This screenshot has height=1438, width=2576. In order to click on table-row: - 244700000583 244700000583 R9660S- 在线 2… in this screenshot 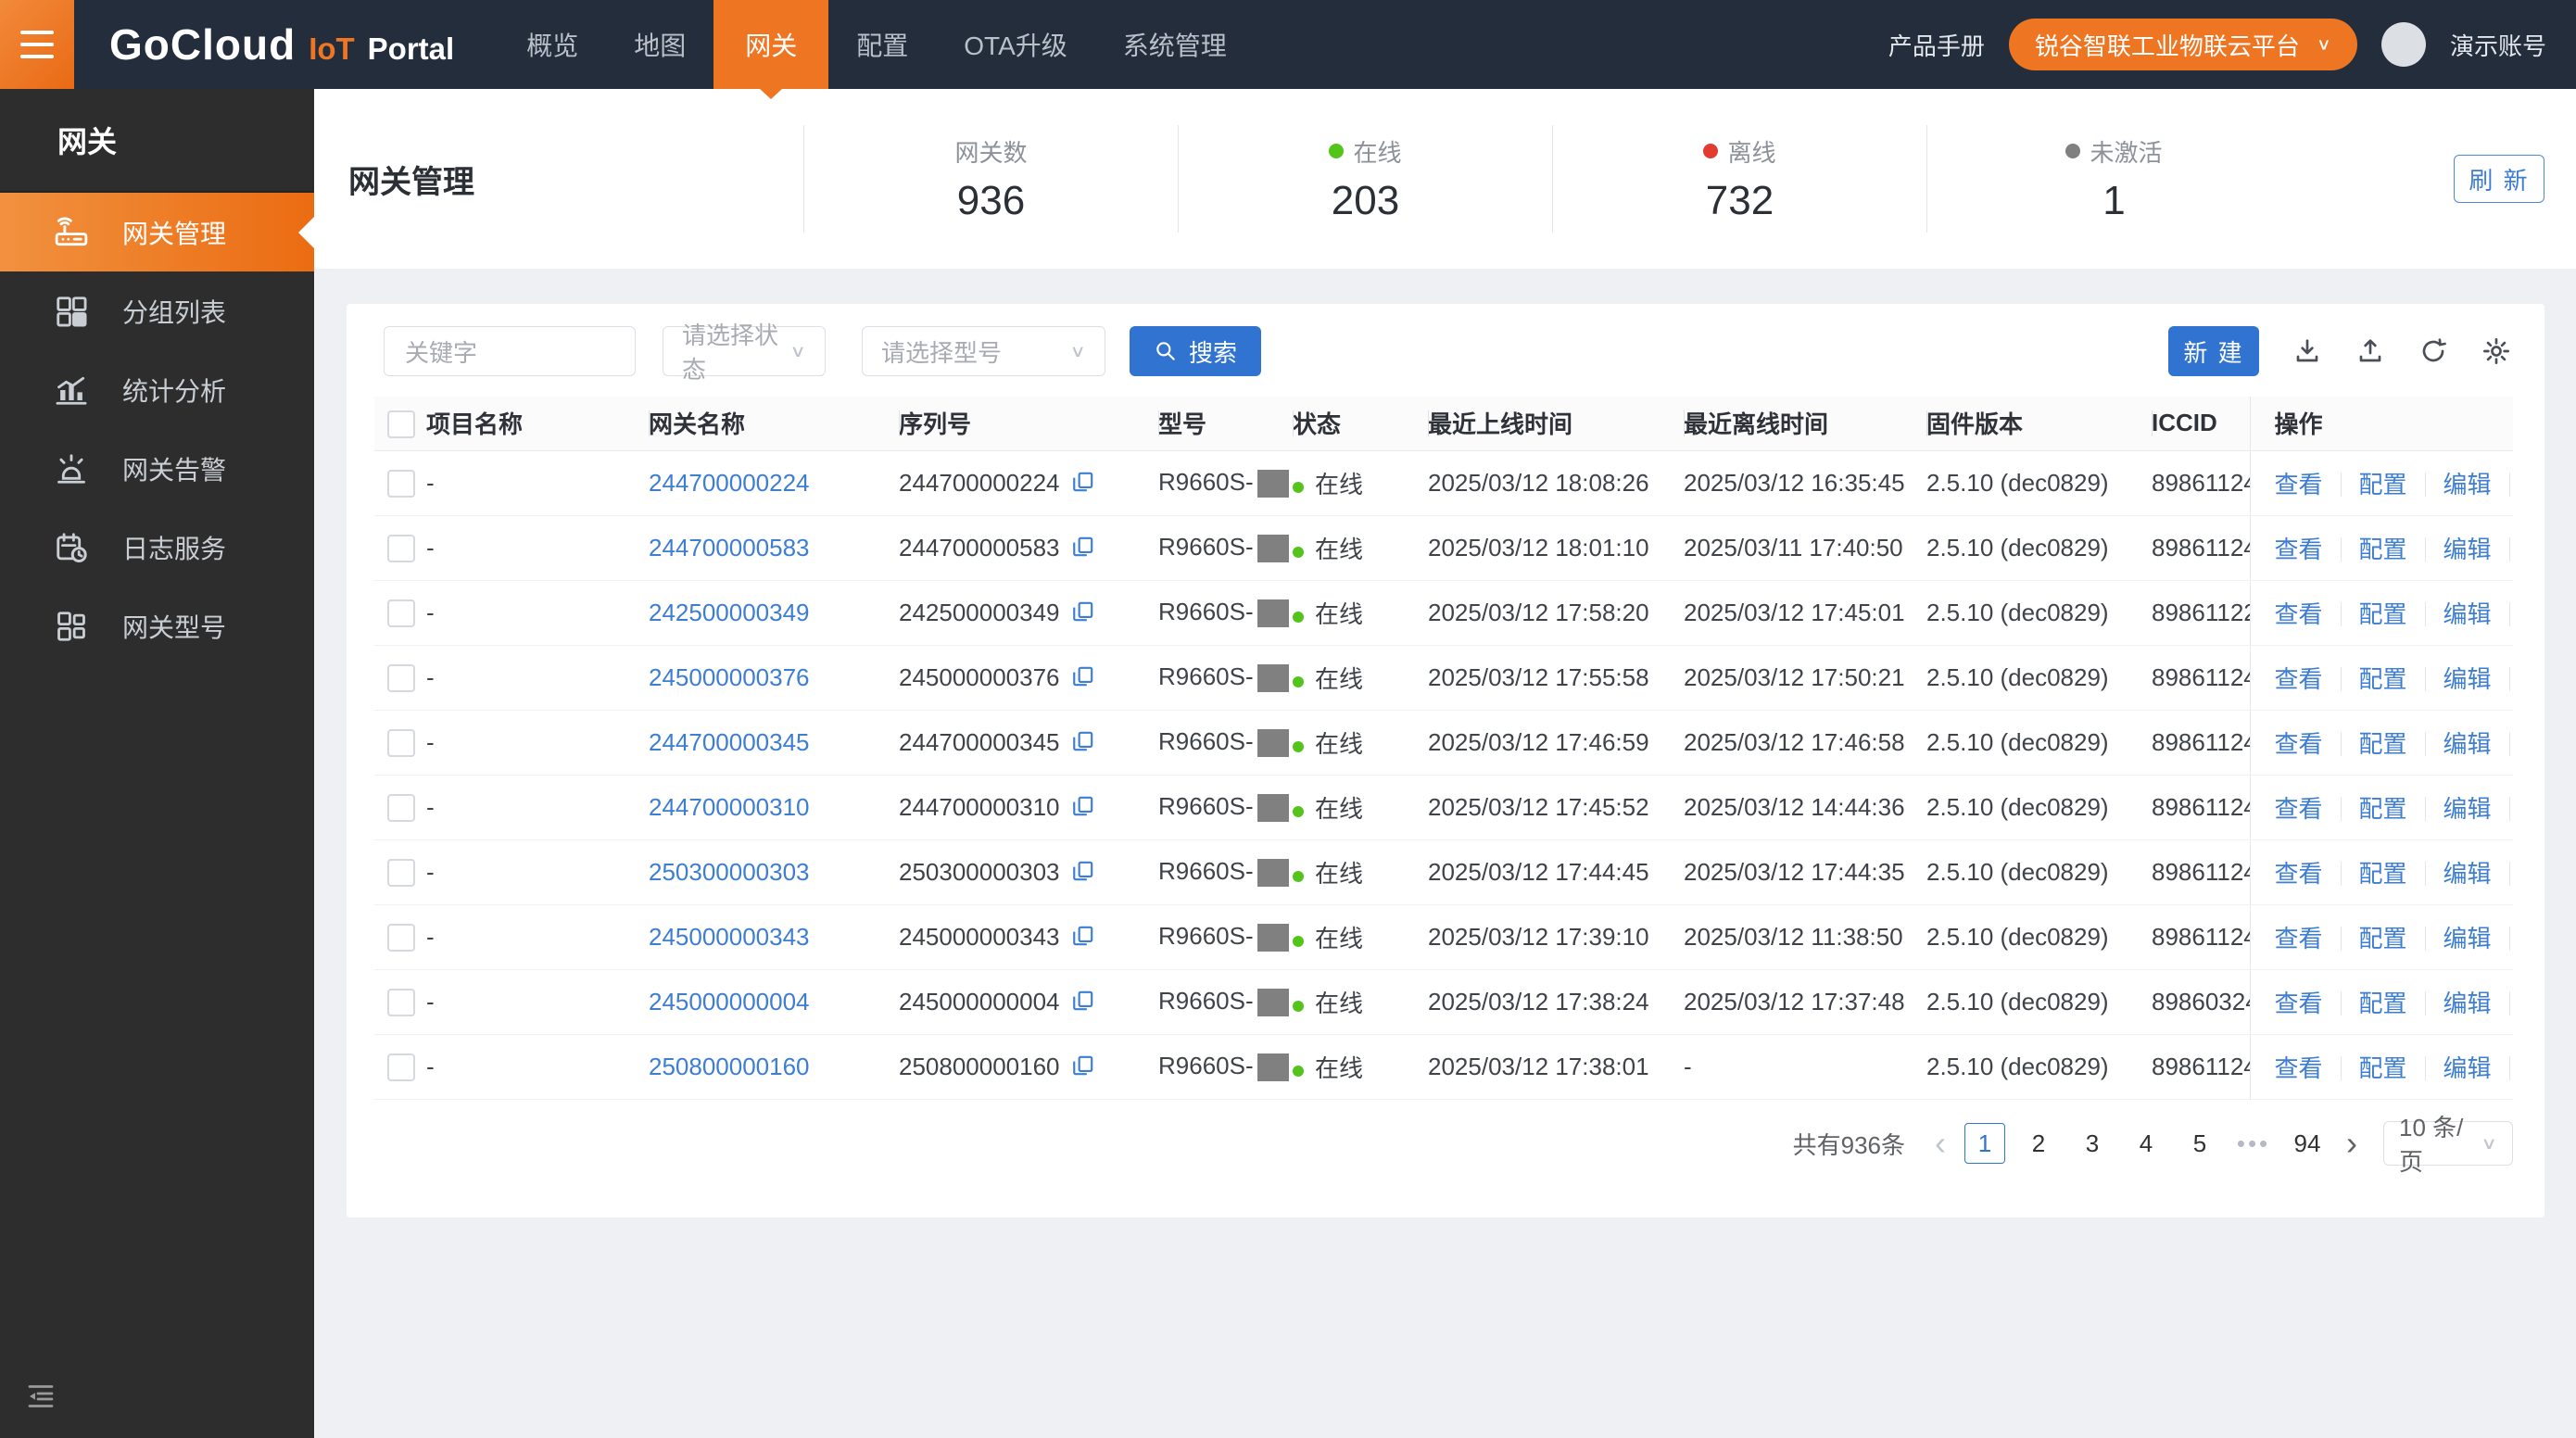, I will do `click(1443, 548)`.